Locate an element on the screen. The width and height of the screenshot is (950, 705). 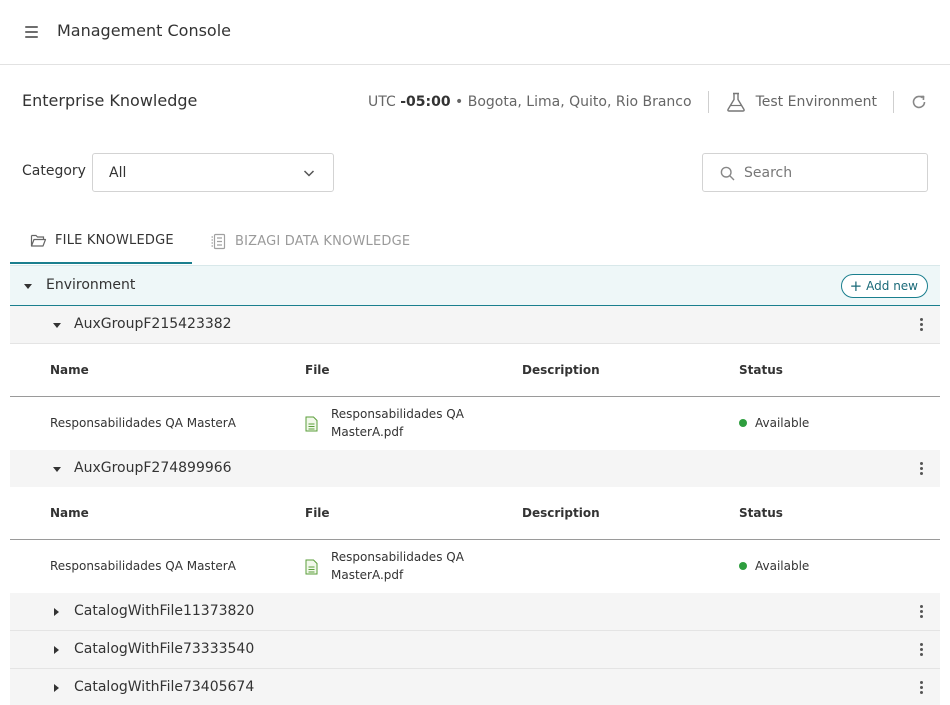
group-row: CatalogWithFile11373820 is located at coordinates (475, 612).